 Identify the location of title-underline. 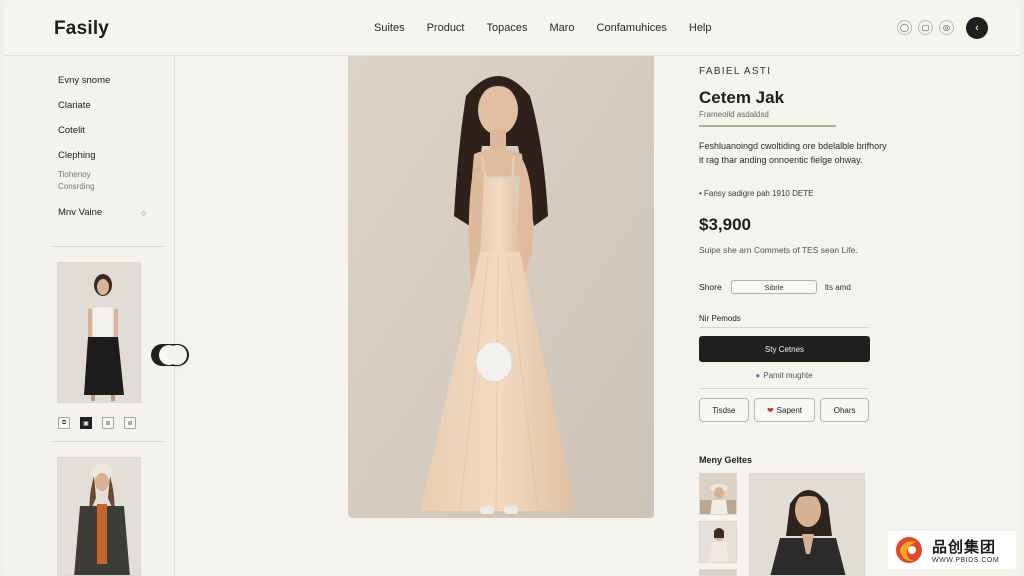
(767, 126).